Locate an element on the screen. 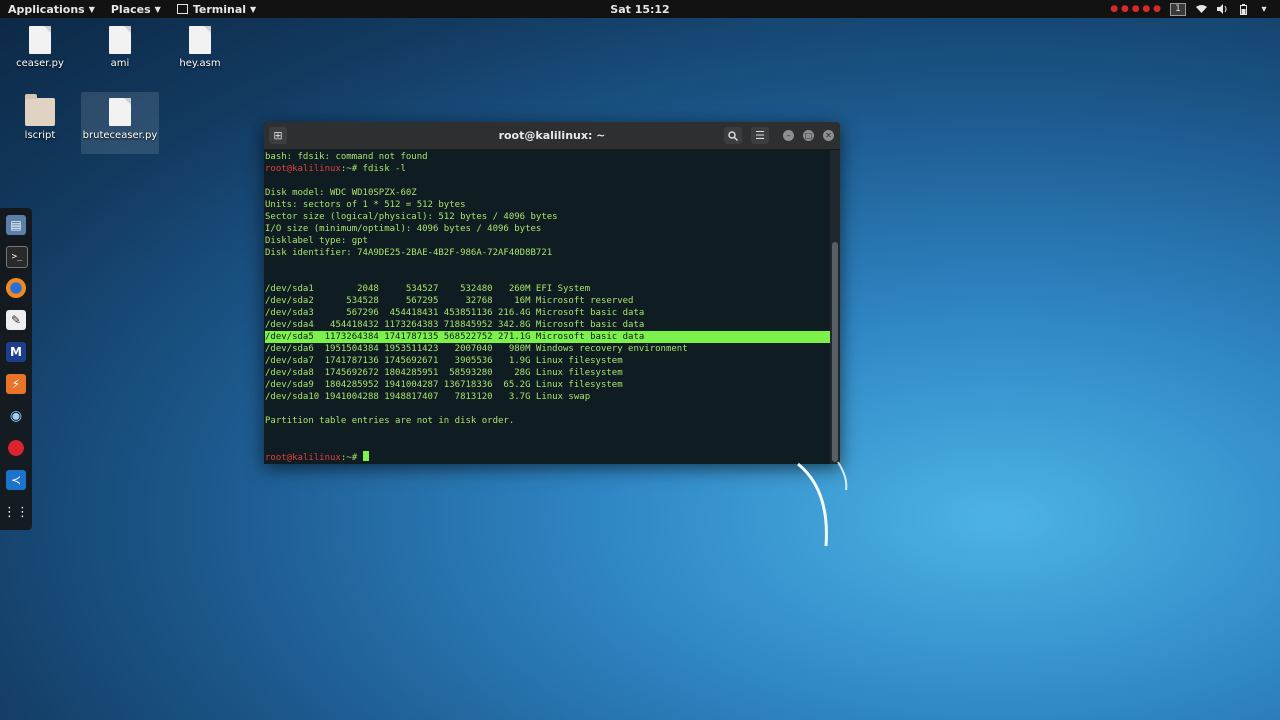  desktop-icon-label: ceaser.py is located at coordinates (40, 63).